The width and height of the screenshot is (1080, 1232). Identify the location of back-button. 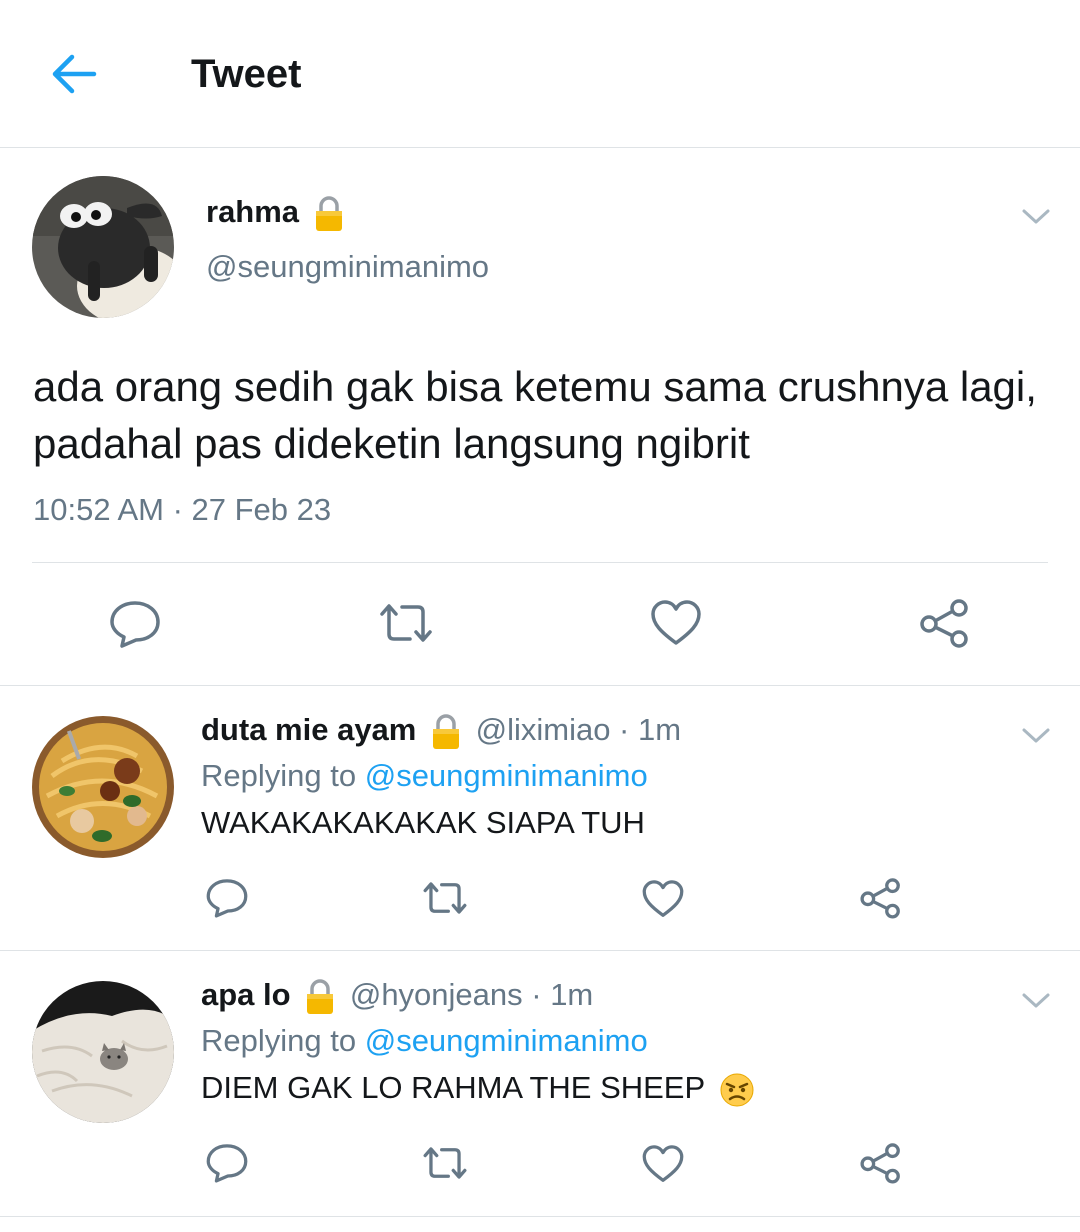
(73, 74).